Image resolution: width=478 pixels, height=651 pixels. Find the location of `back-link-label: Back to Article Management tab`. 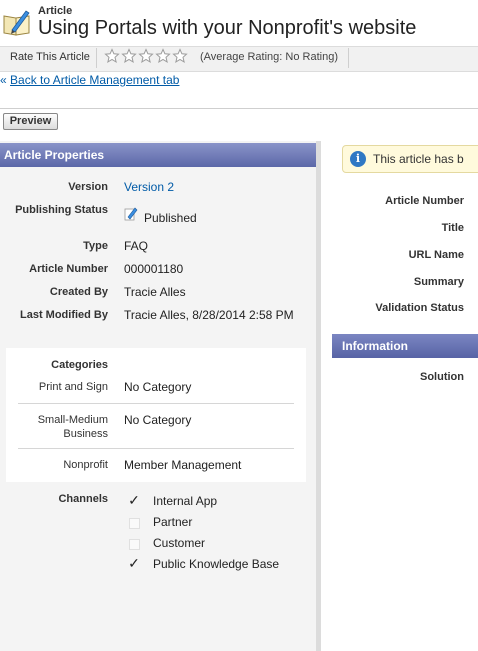

back-link-label: Back to Article Management tab is located at coordinates (94, 80).